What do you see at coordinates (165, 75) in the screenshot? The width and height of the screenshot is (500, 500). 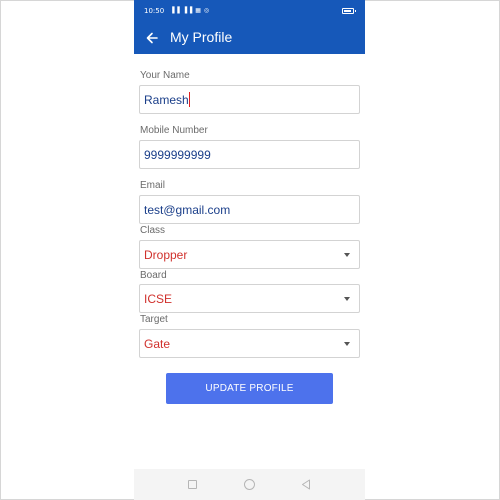 I see `name-label: Your Name` at bounding box center [165, 75].